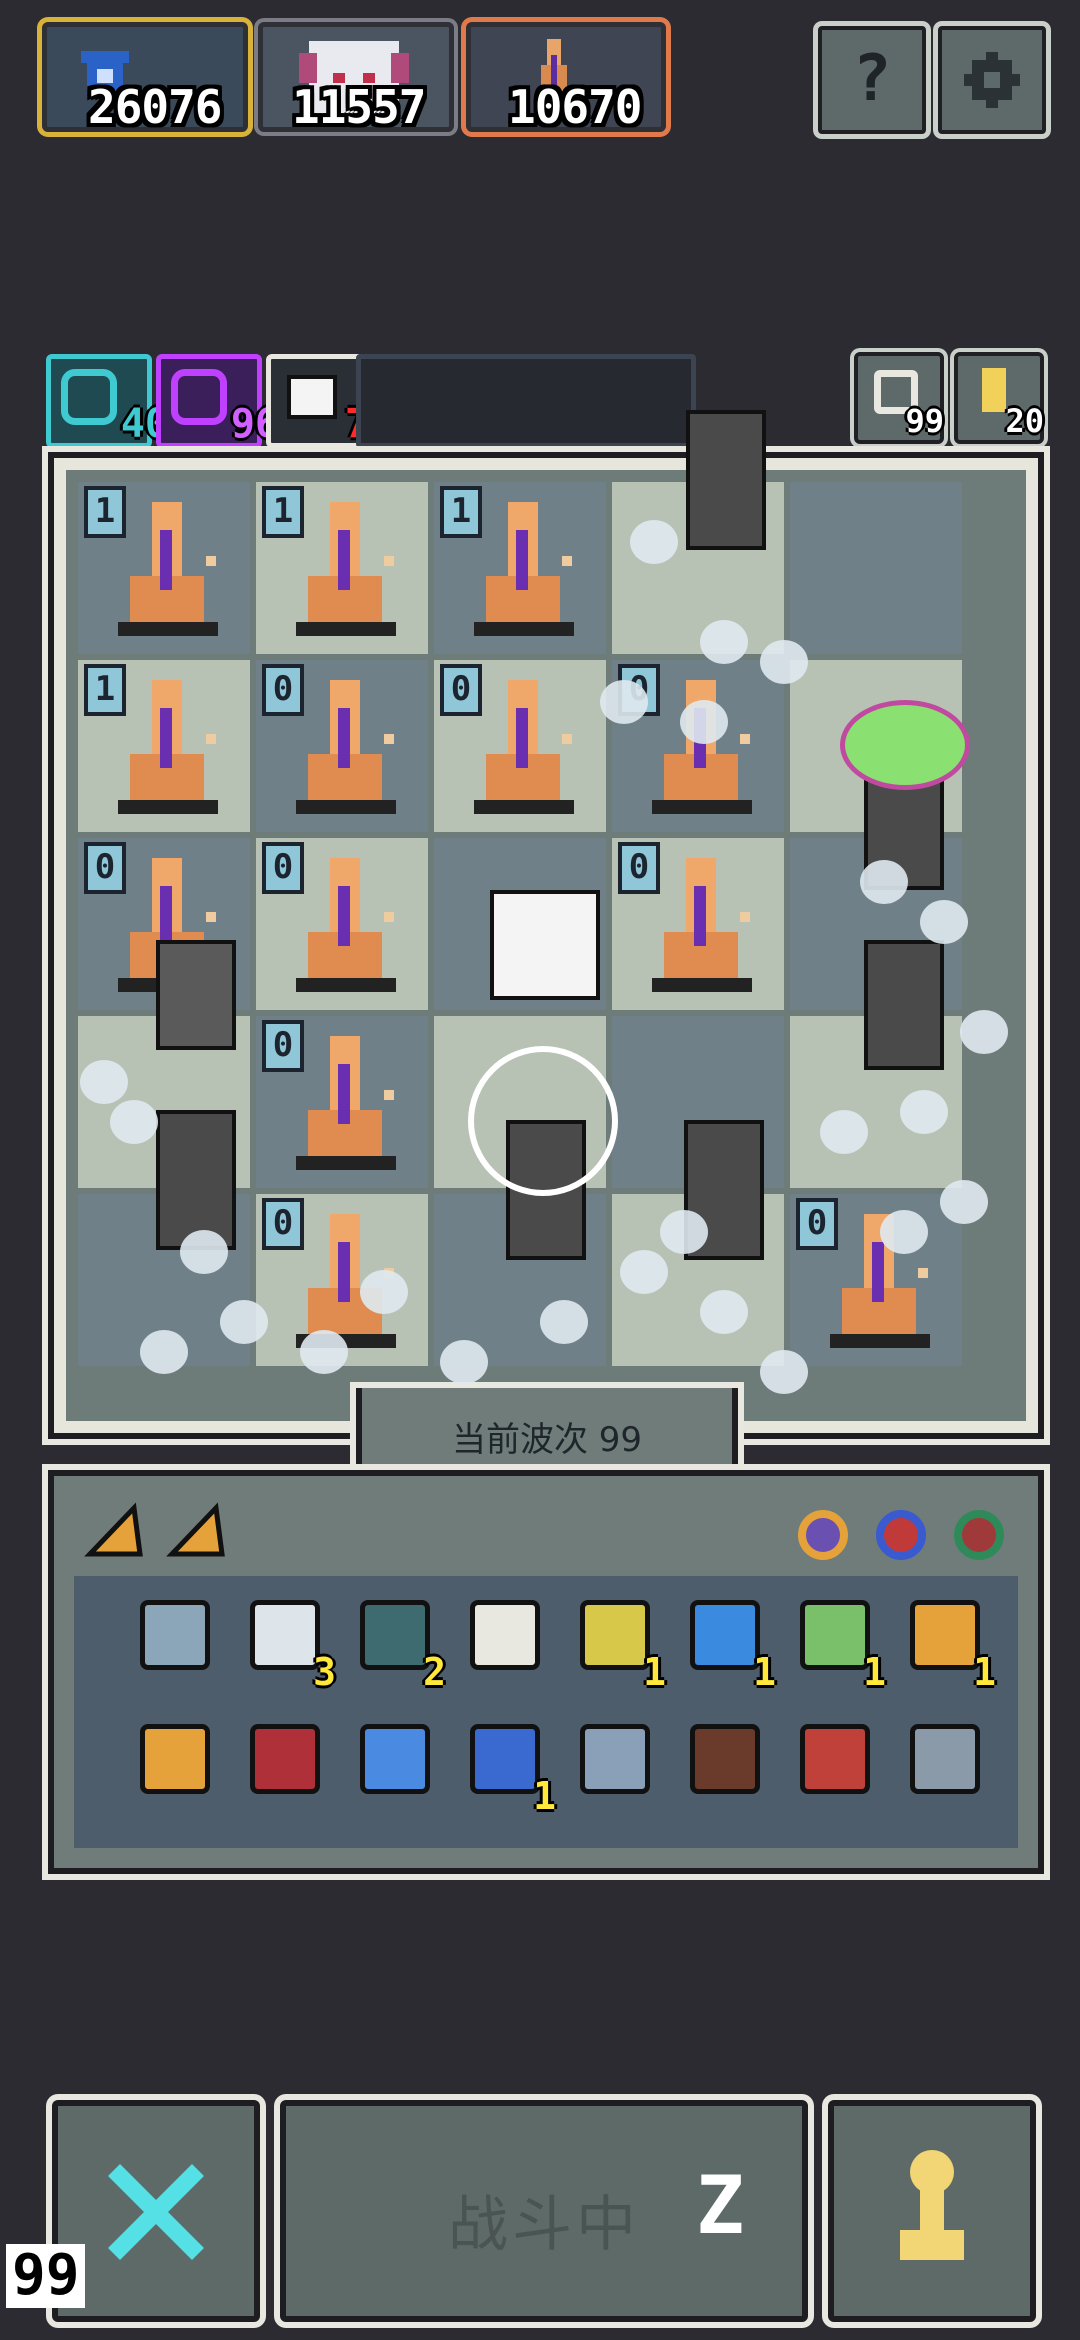  Describe the element at coordinates (979, 1535) in the screenshot. I see `ring-green-icon` at that location.